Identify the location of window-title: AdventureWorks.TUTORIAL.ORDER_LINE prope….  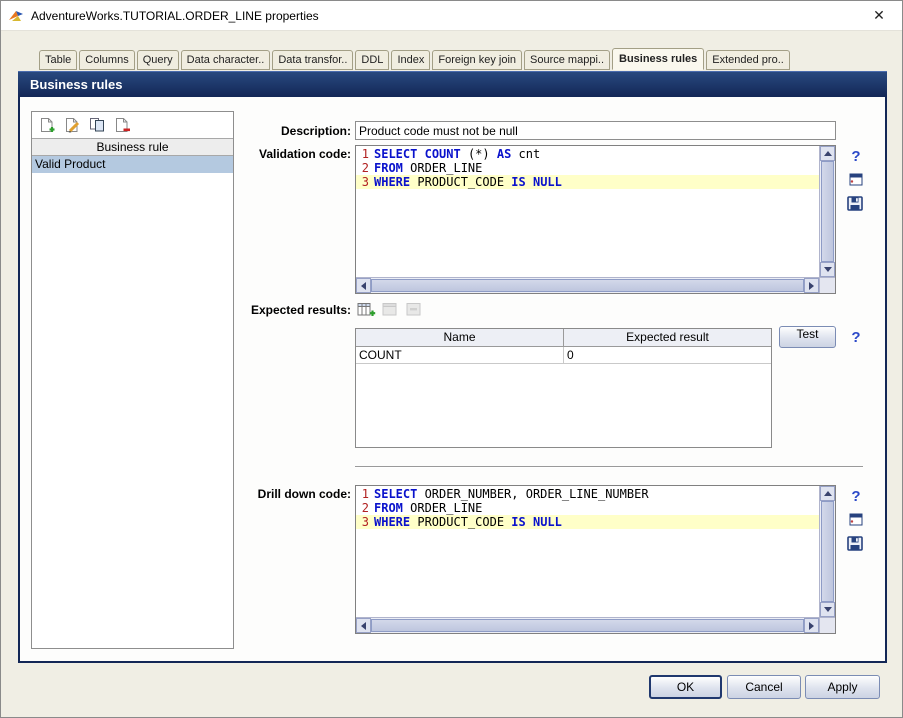
(175, 15).